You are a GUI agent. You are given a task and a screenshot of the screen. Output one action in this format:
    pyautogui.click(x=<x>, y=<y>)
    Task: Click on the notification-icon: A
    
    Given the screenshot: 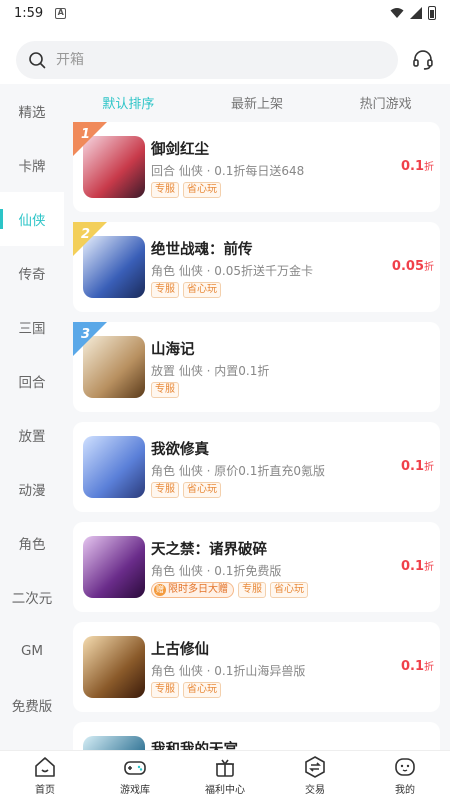 What is the action you would take?
    pyautogui.click(x=61, y=13)
    